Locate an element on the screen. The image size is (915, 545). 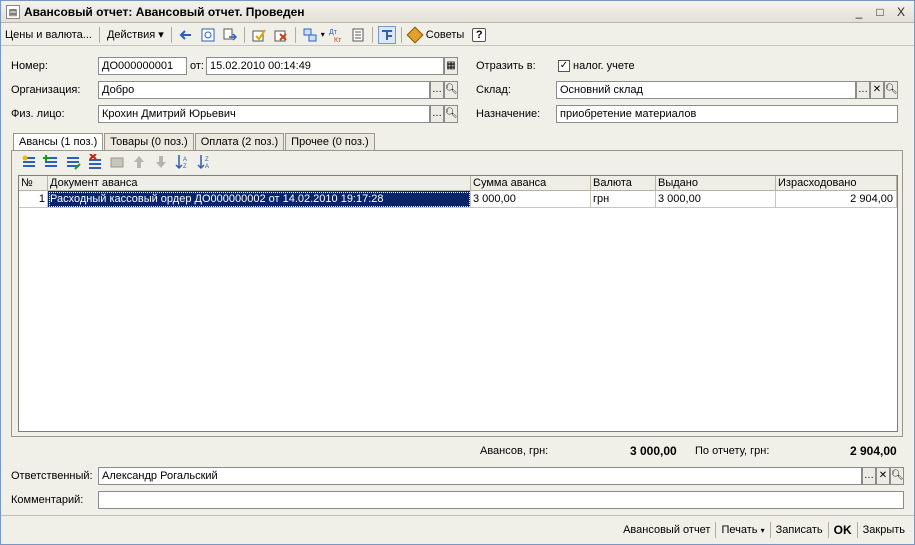
enter-on-base-icon is located at coordinates (186, 35).